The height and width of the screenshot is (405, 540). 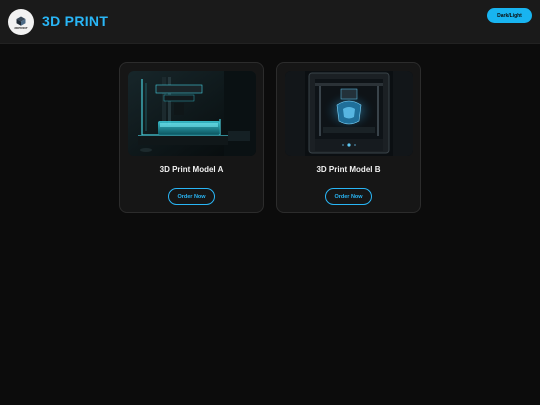 I want to click on theme-toggle-button: Dark/Light, so click(x=509, y=15).